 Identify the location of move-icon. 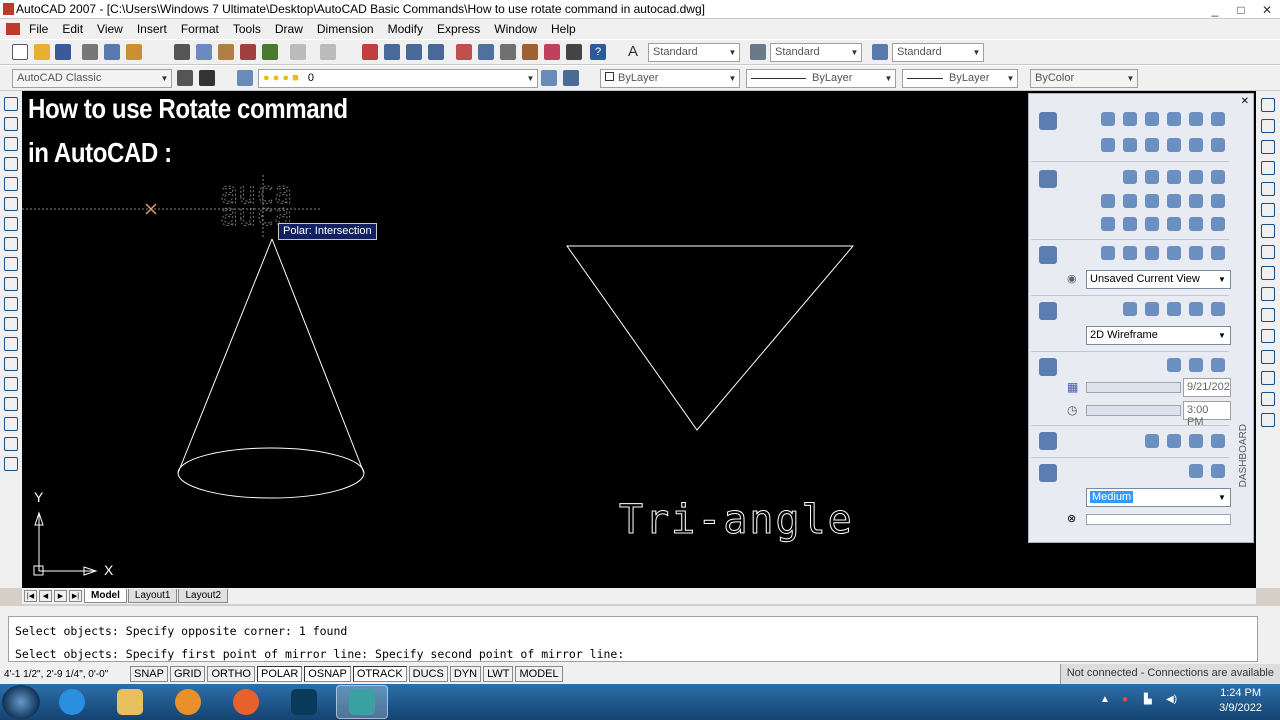
(1268, 210).